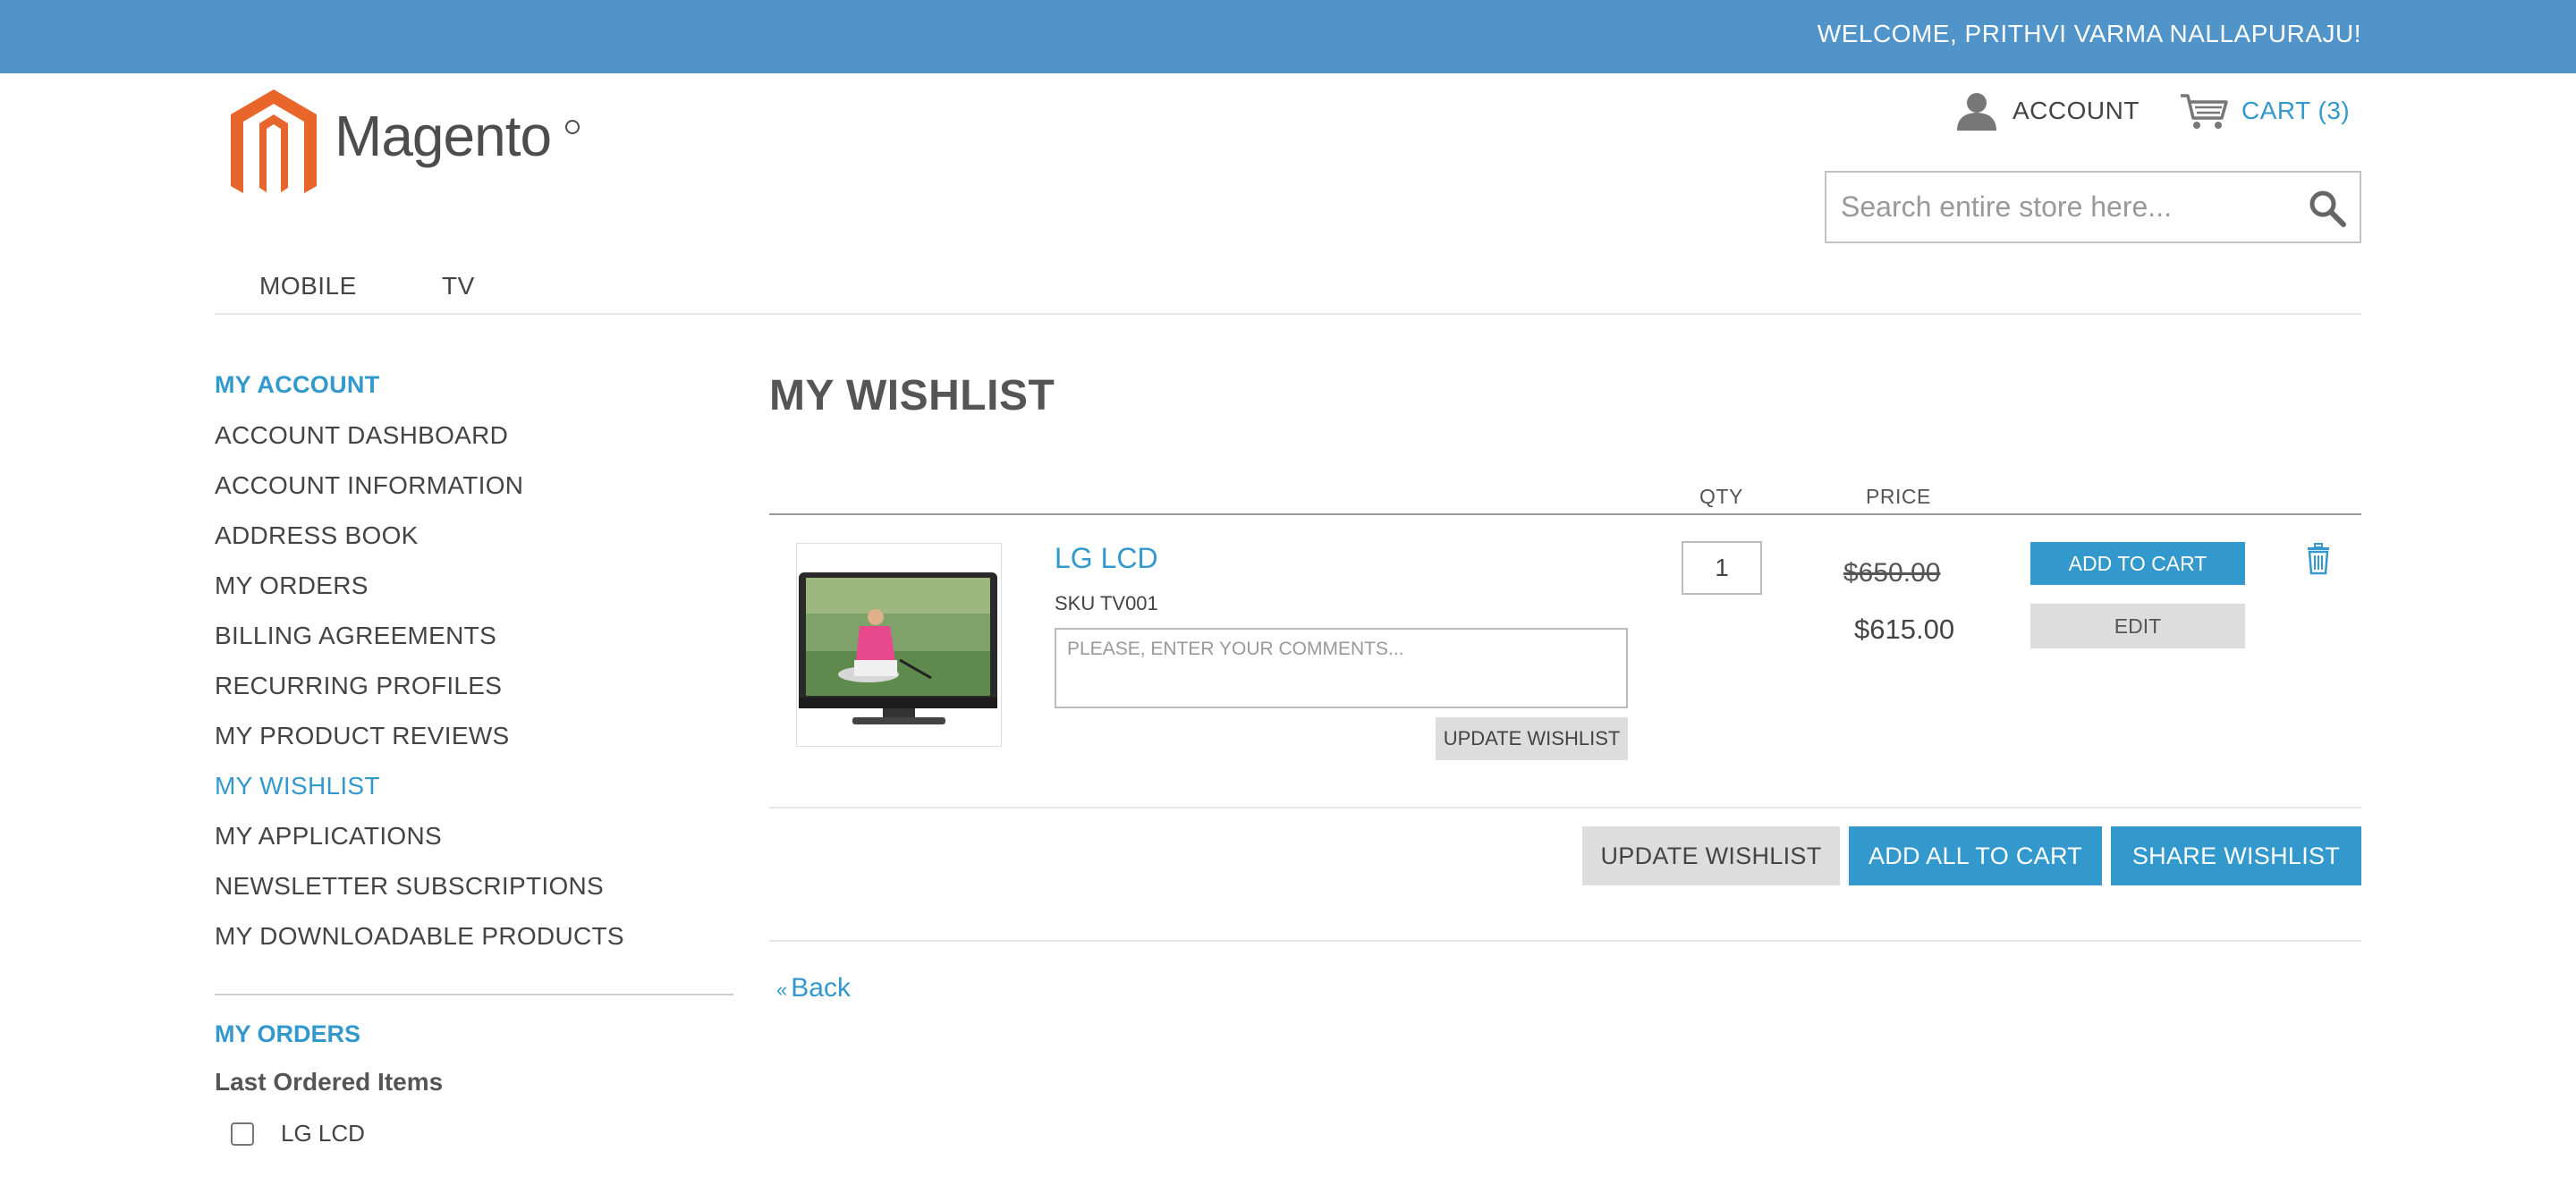 Image resolution: width=2576 pixels, height=1177 pixels. What do you see at coordinates (1722, 568) in the screenshot?
I see `qty-input` at bounding box center [1722, 568].